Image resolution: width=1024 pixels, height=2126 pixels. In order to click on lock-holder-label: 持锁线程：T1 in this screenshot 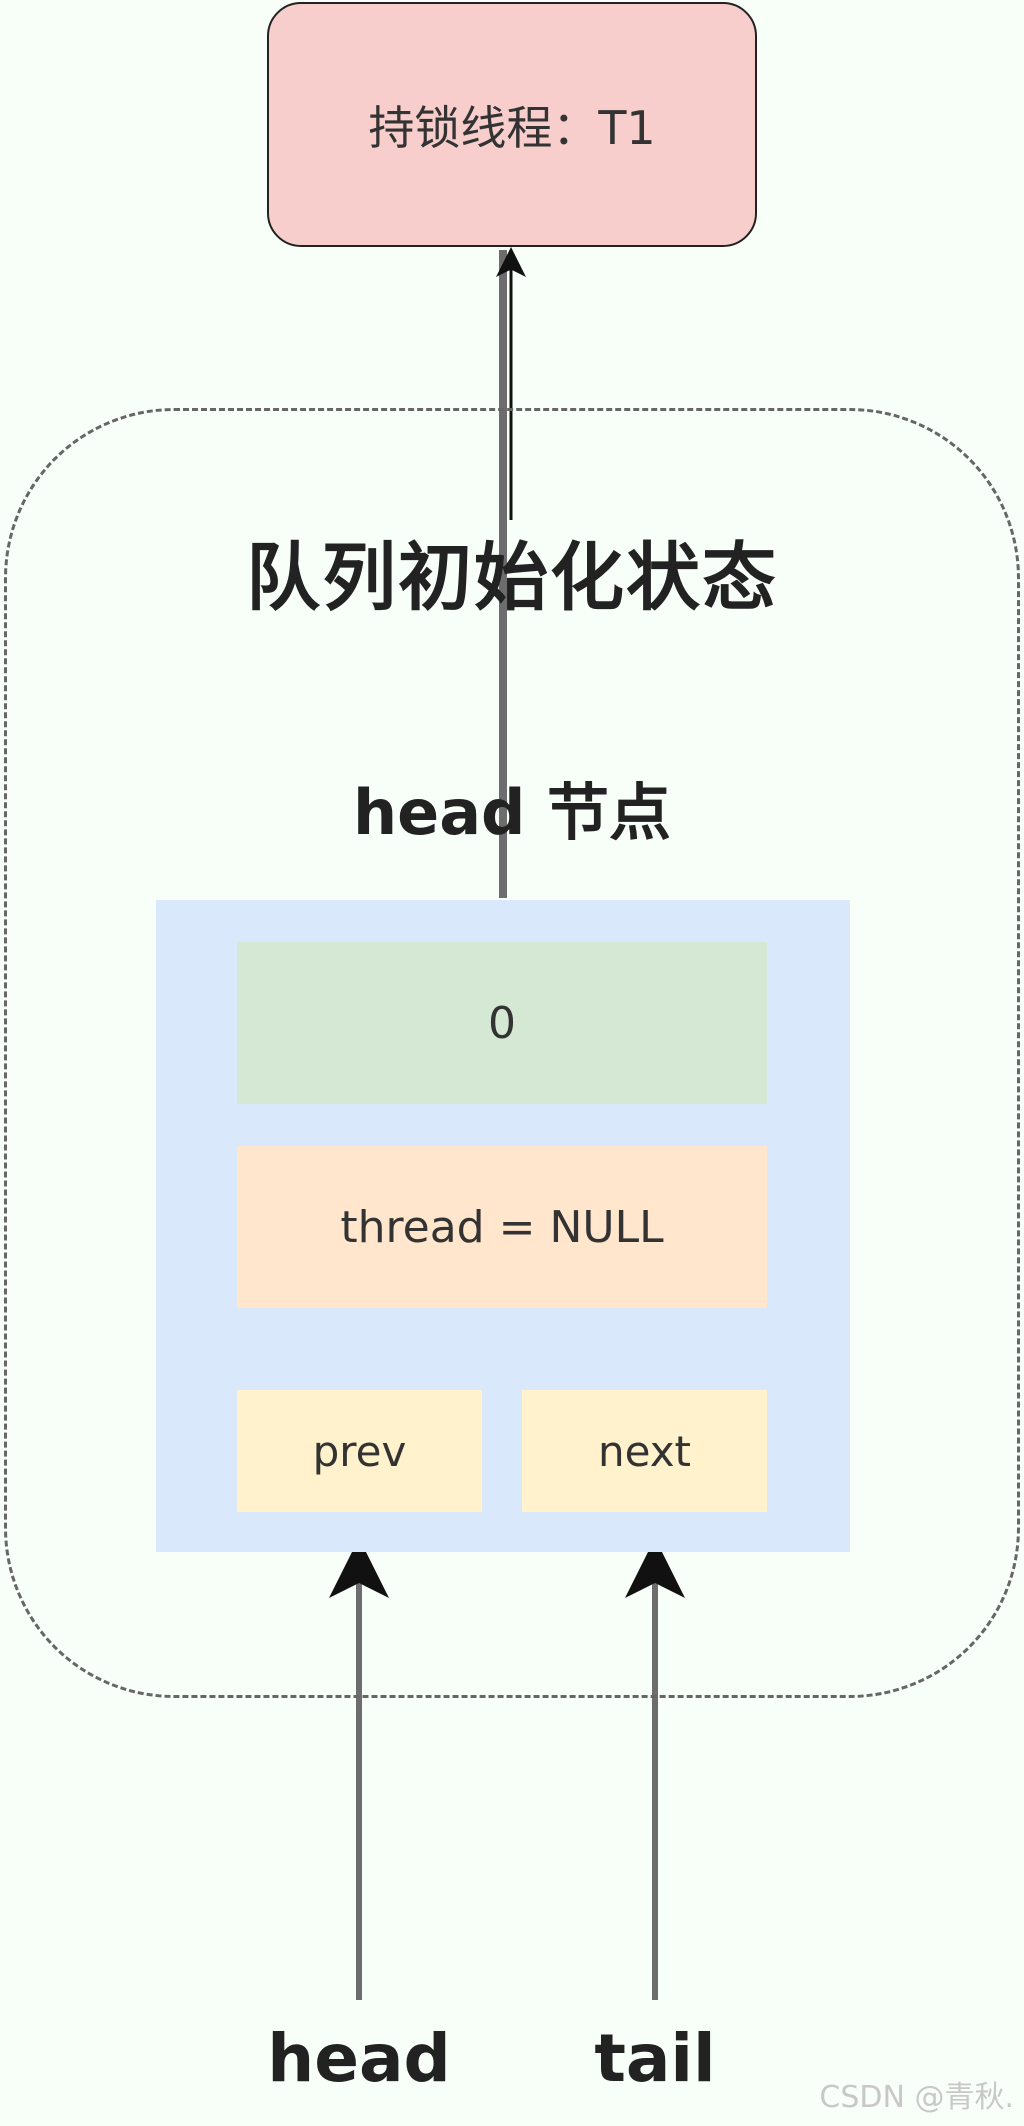, I will do `click(512, 127)`.